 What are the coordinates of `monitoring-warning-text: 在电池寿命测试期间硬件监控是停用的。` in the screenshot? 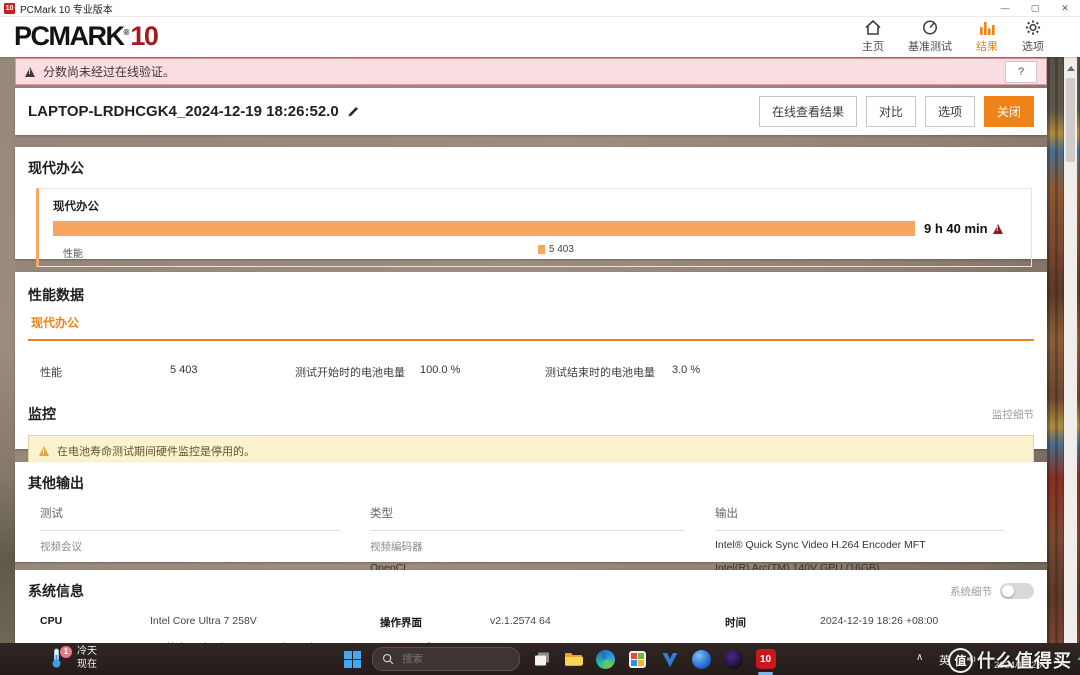 It's located at (156, 452).